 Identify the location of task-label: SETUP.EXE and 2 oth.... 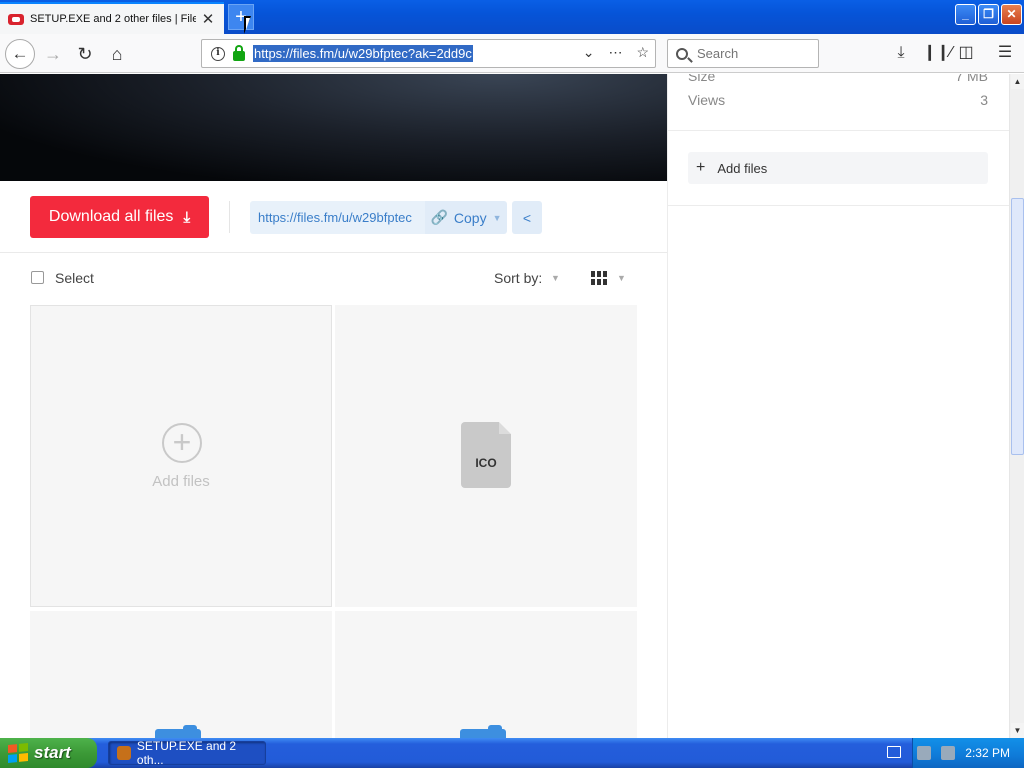
(186, 753).